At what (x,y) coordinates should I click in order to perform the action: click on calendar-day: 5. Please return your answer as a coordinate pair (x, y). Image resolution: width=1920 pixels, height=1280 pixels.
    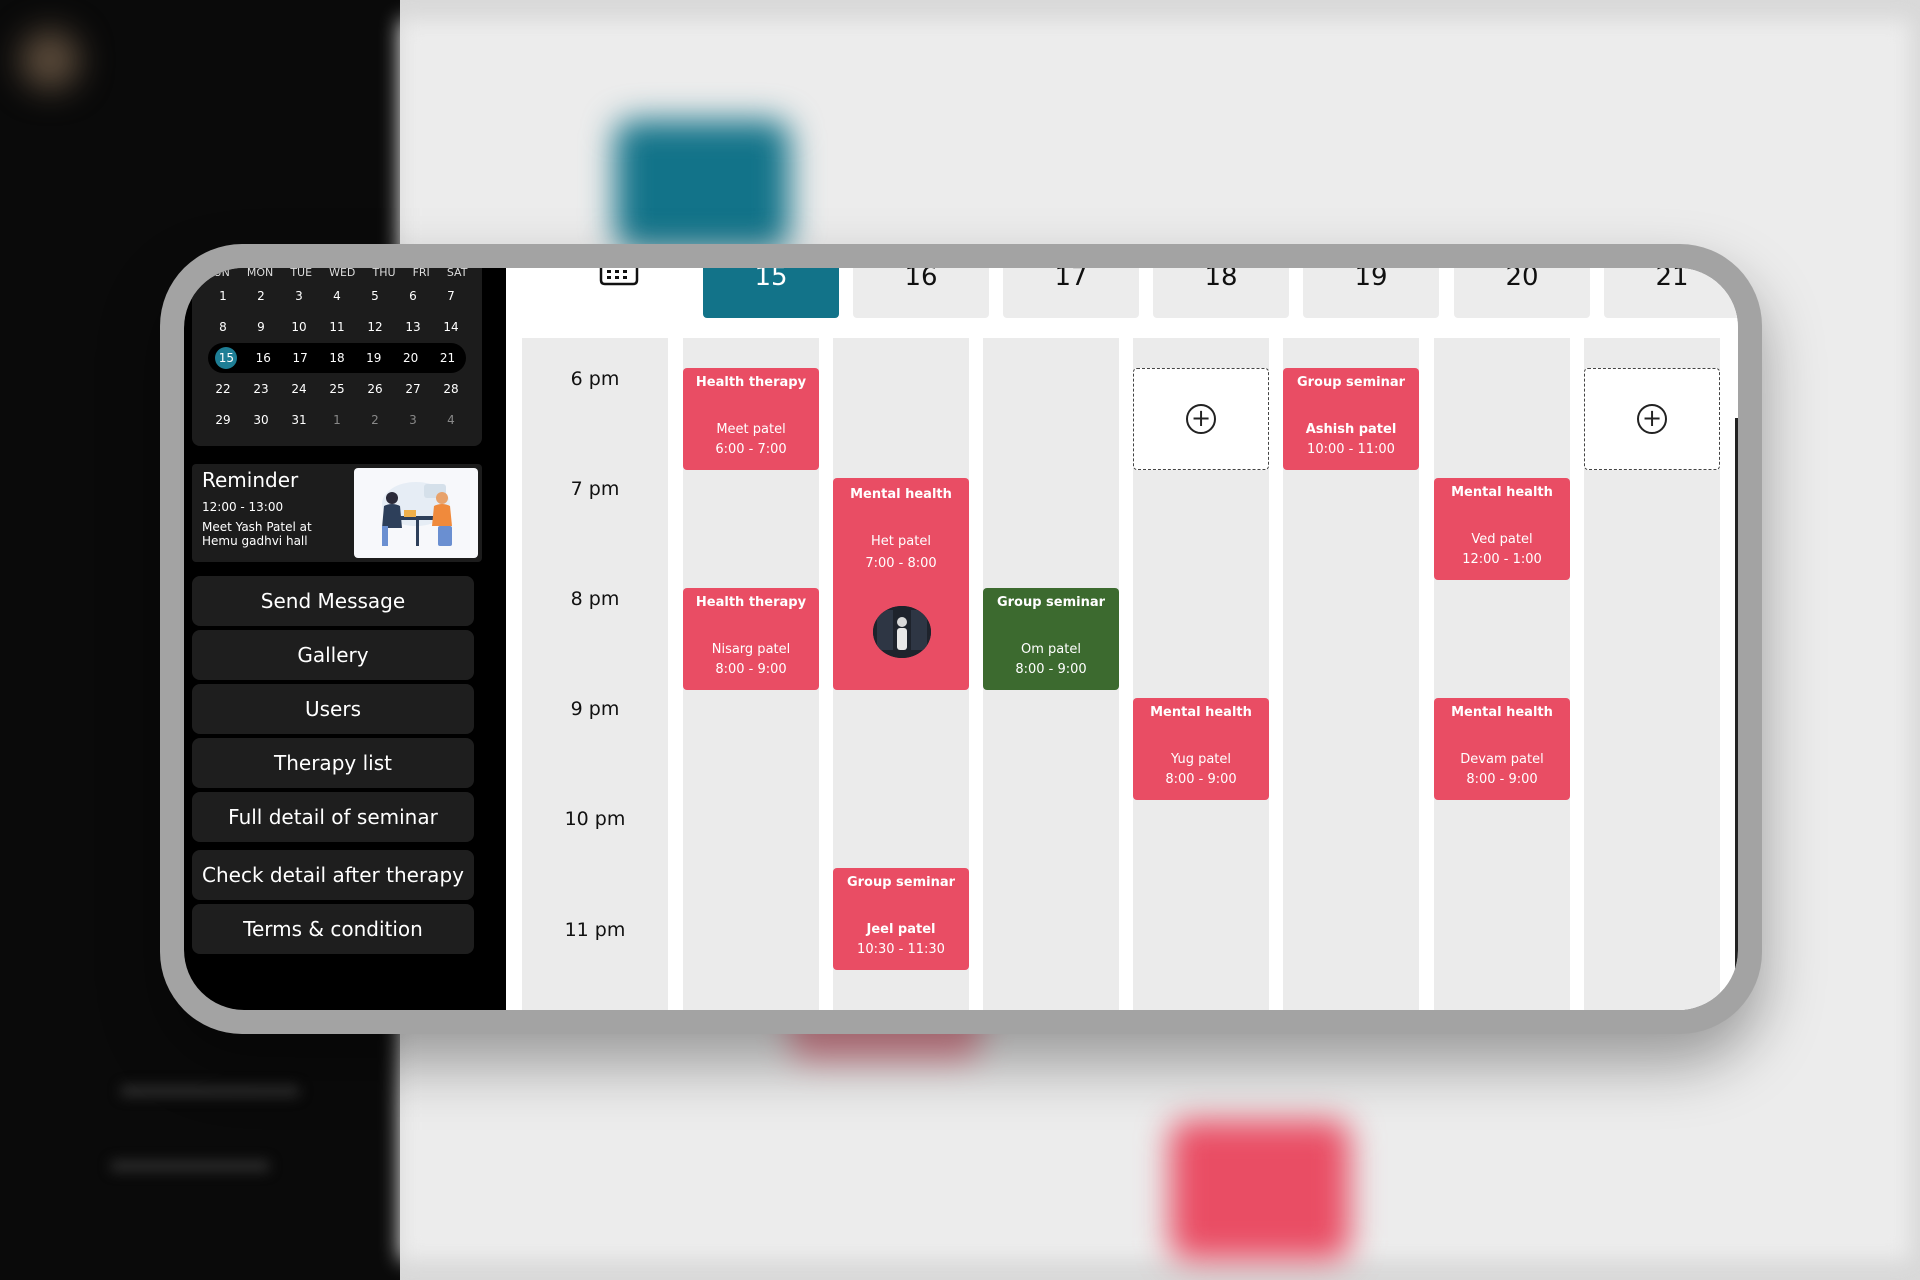
    Looking at the image, I should click on (375, 296).